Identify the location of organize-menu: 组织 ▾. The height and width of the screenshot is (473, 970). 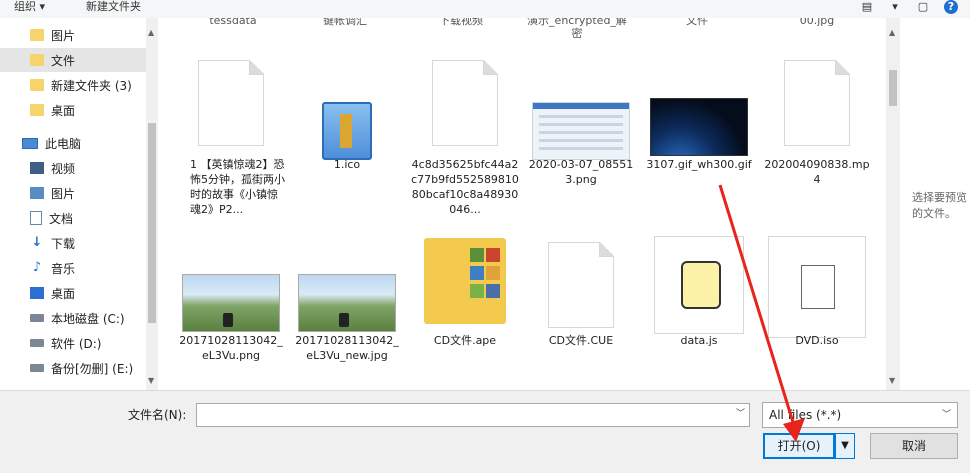
(29, 7).